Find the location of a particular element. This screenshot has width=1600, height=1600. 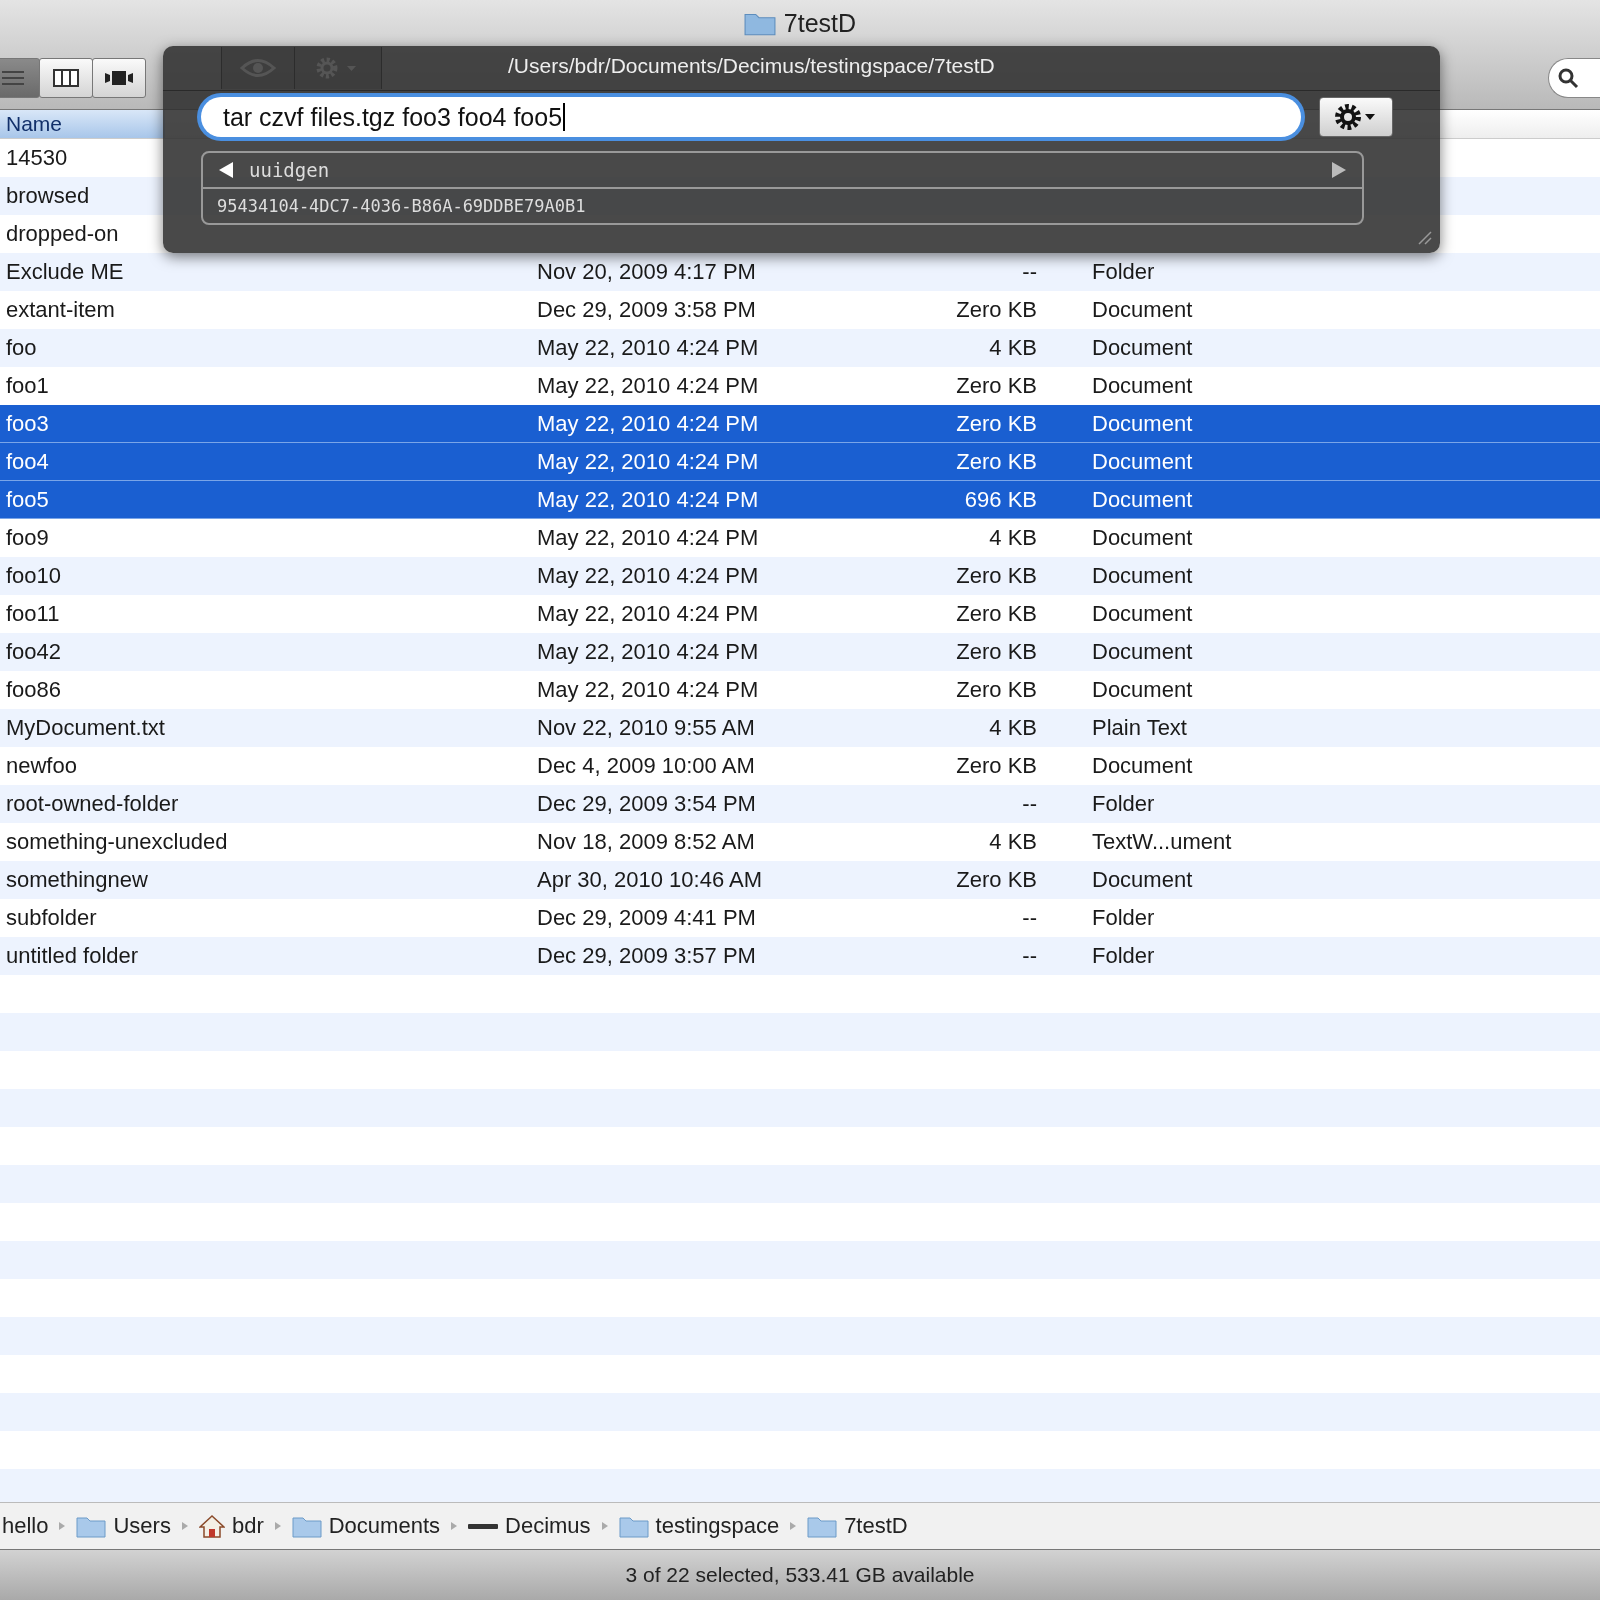

file-name: foo3 is located at coordinates (27, 423).